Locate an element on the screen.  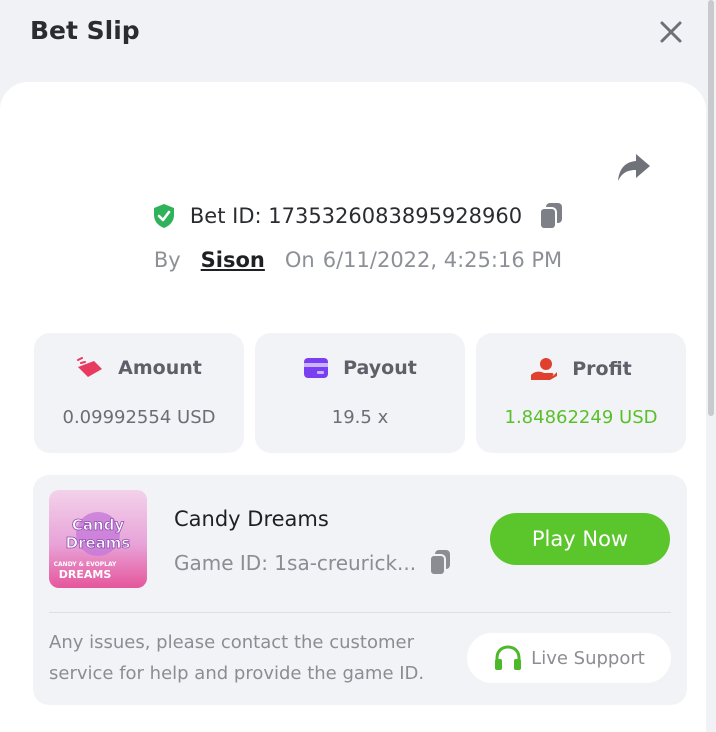
profit-stat: Profit 1.84862249 USD is located at coordinates (581, 393).